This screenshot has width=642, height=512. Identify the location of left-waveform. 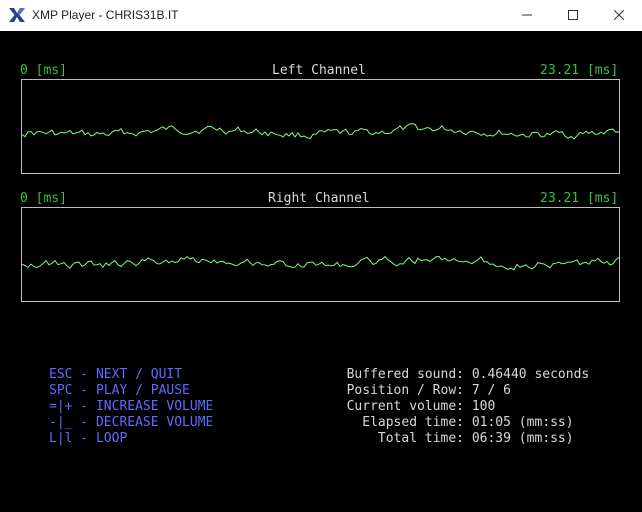
(320, 131).